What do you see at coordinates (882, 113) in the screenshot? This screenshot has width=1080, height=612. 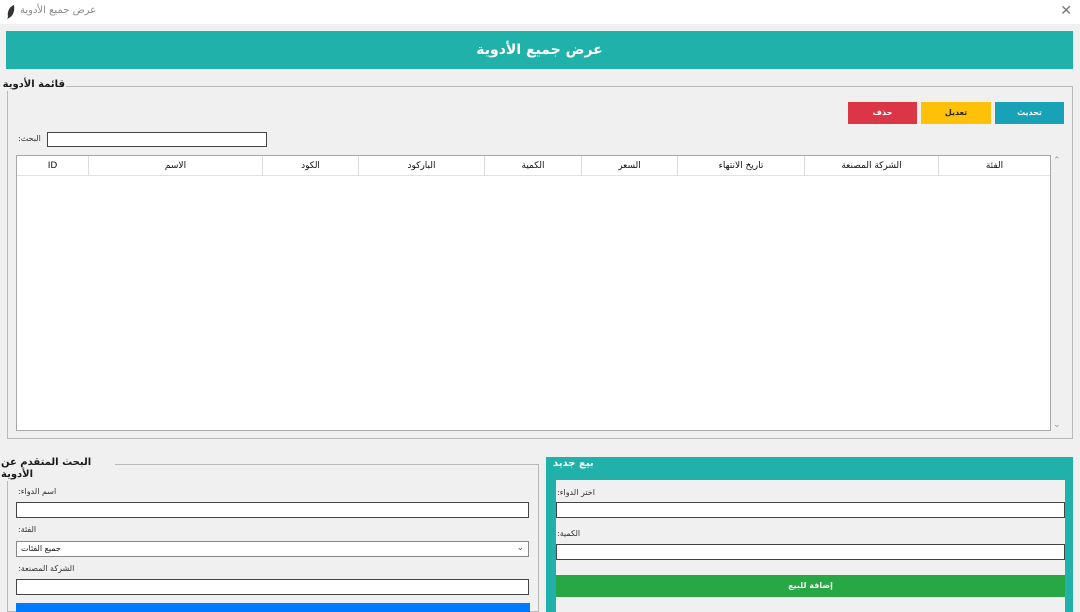 I see `delete-button: حذف` at bounding box center [882, 113].